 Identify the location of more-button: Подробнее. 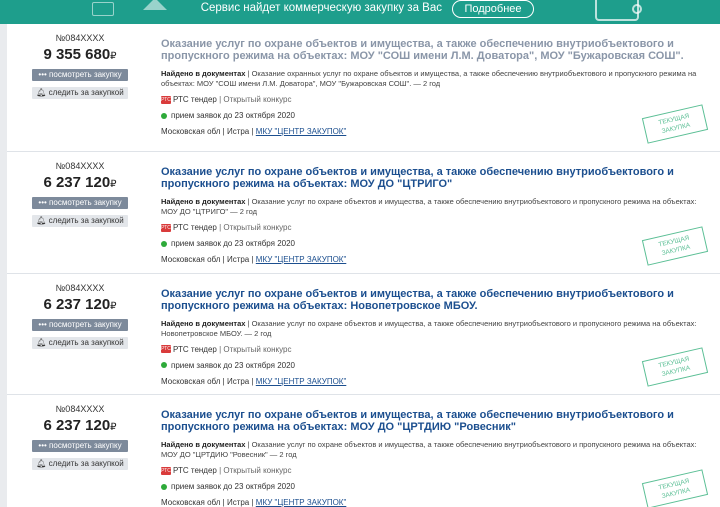
(493, 9).